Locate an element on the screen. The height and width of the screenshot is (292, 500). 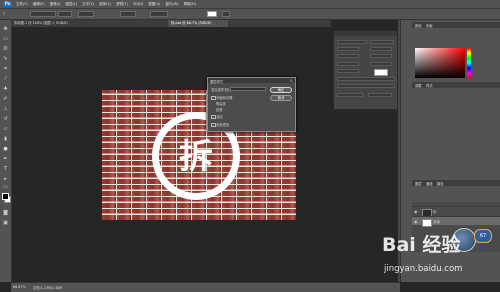
options-bar: T is located at coordinates (250, 14).